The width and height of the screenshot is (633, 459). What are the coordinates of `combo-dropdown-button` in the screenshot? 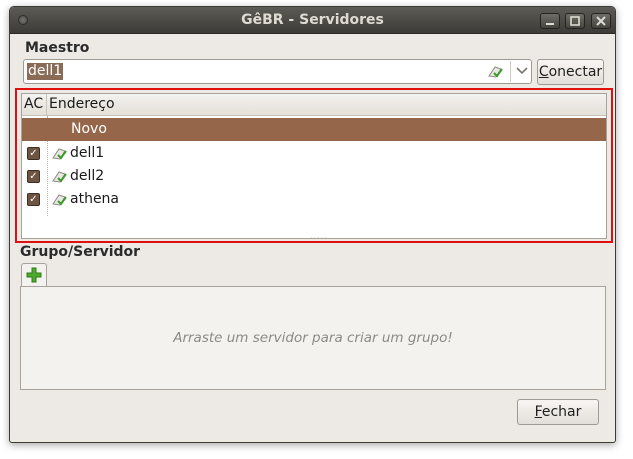 It's located at (522, 71).